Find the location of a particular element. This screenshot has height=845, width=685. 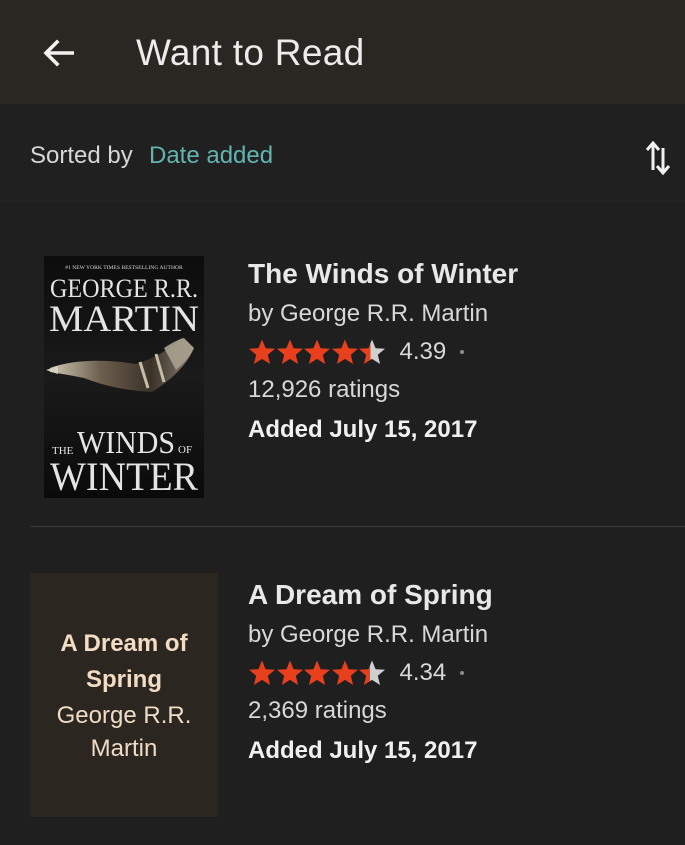

sort-swap-icon is located at coordinates (658, 158).